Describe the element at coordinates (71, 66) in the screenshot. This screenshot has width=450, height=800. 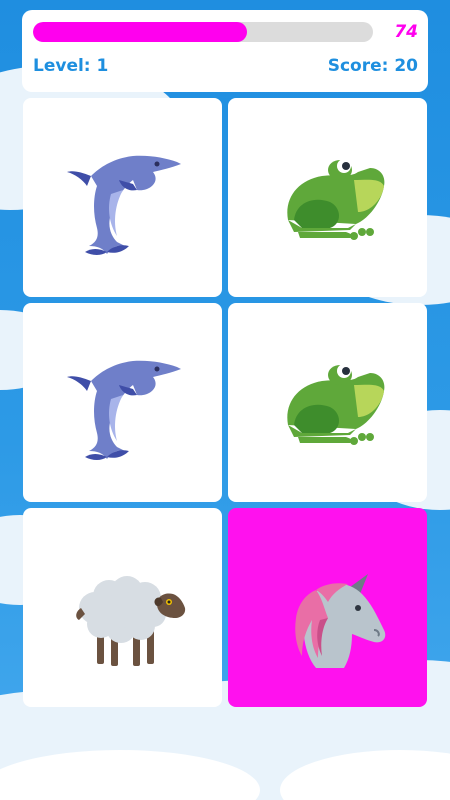
I see `level-label: Level: 1` at that location.